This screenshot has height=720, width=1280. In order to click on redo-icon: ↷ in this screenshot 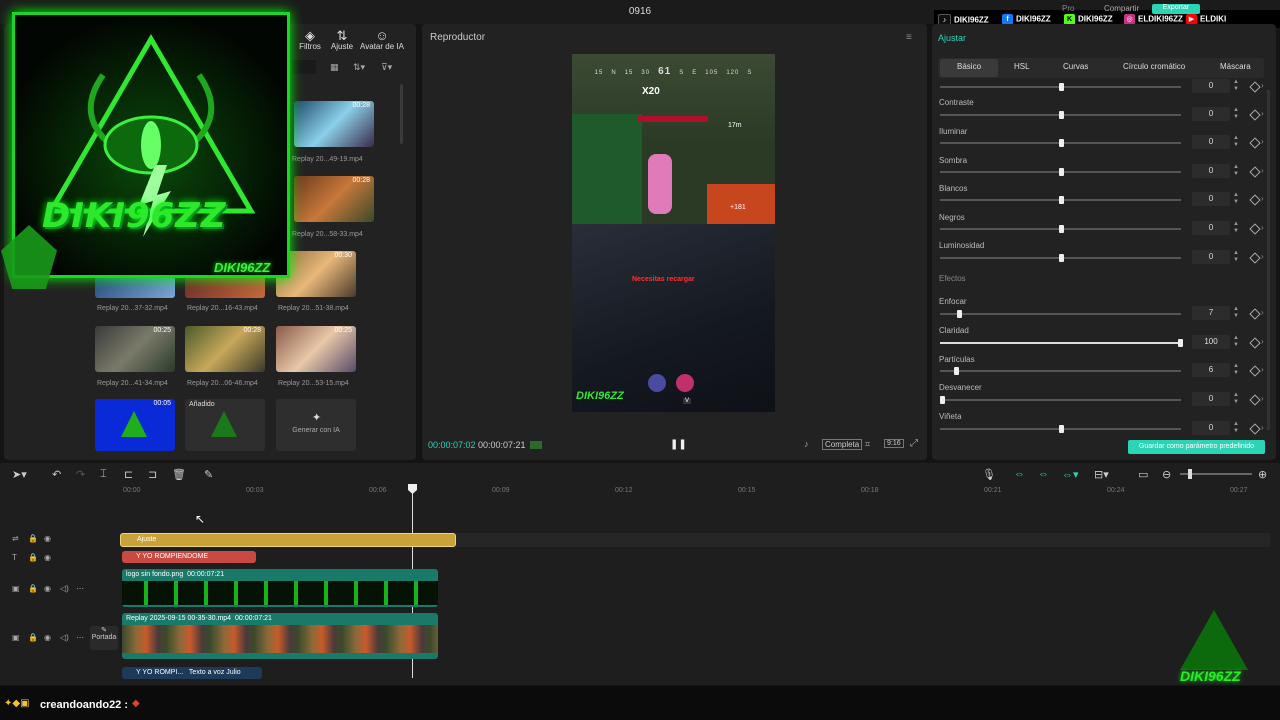, I will do `click(80, 474)`.